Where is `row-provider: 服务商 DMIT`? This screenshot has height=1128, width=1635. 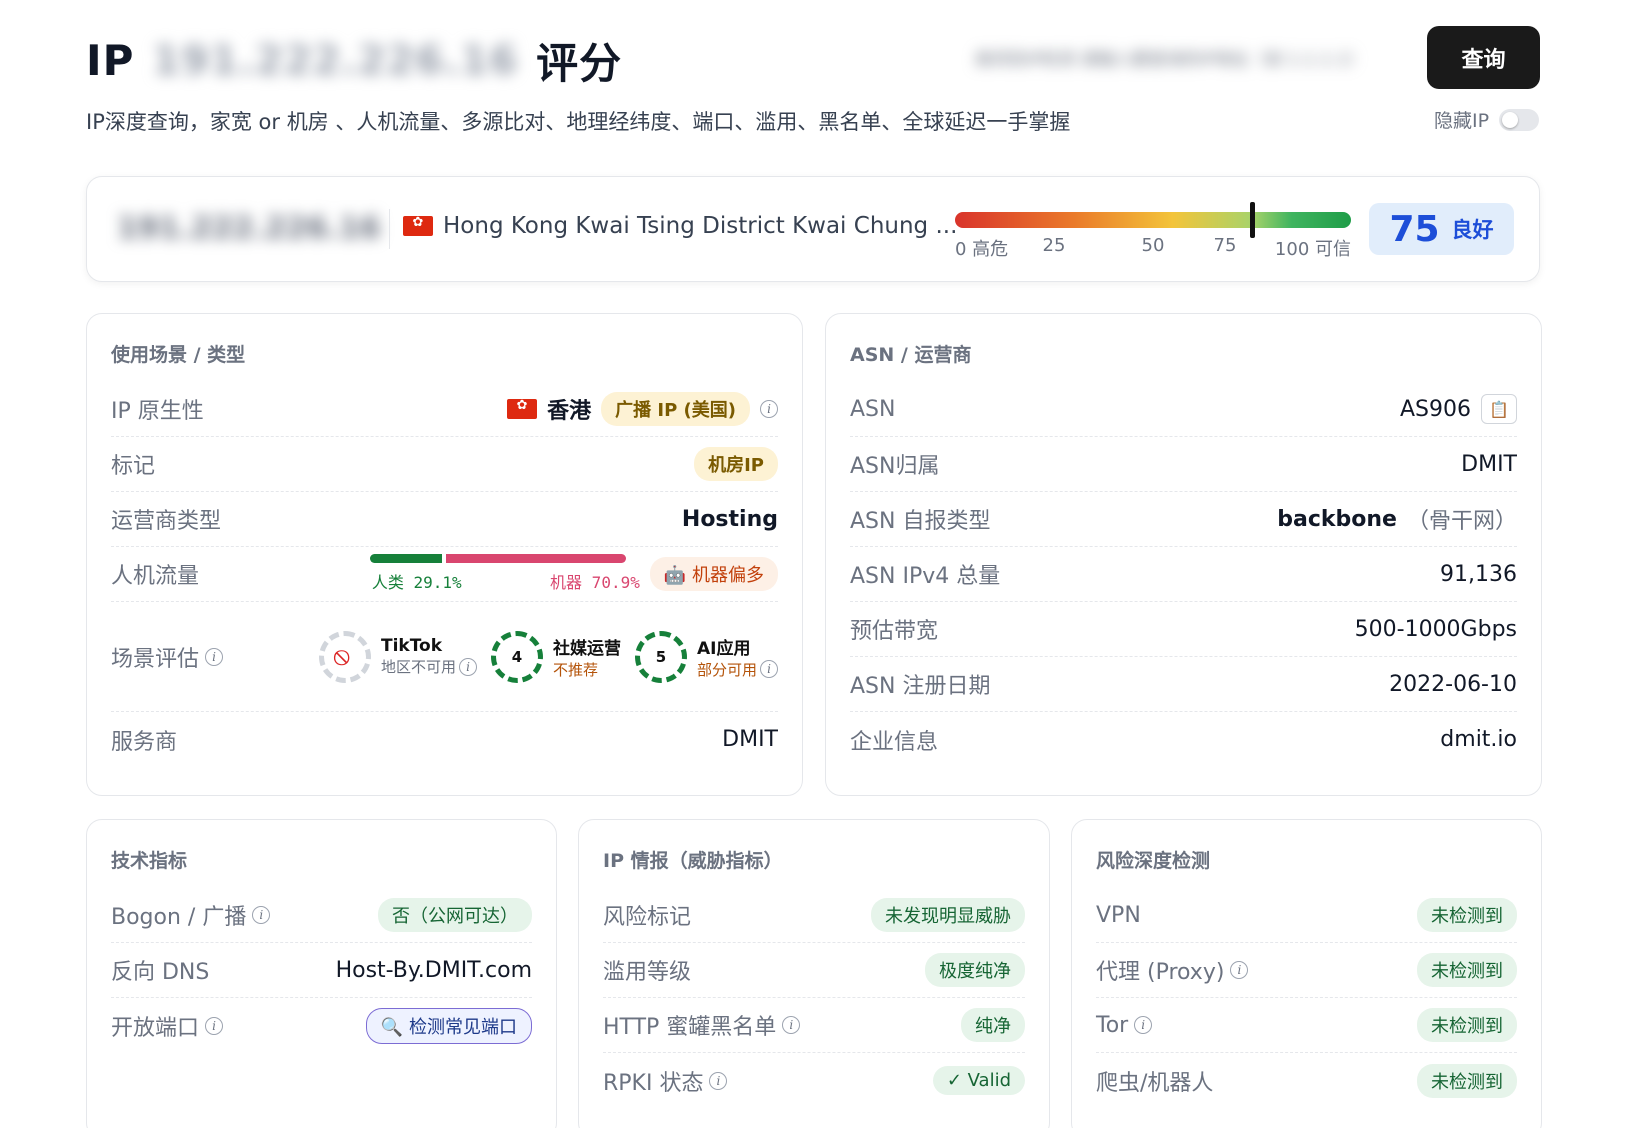 row-provider: 服务商 DMIT is located at coordinates (444, 739).